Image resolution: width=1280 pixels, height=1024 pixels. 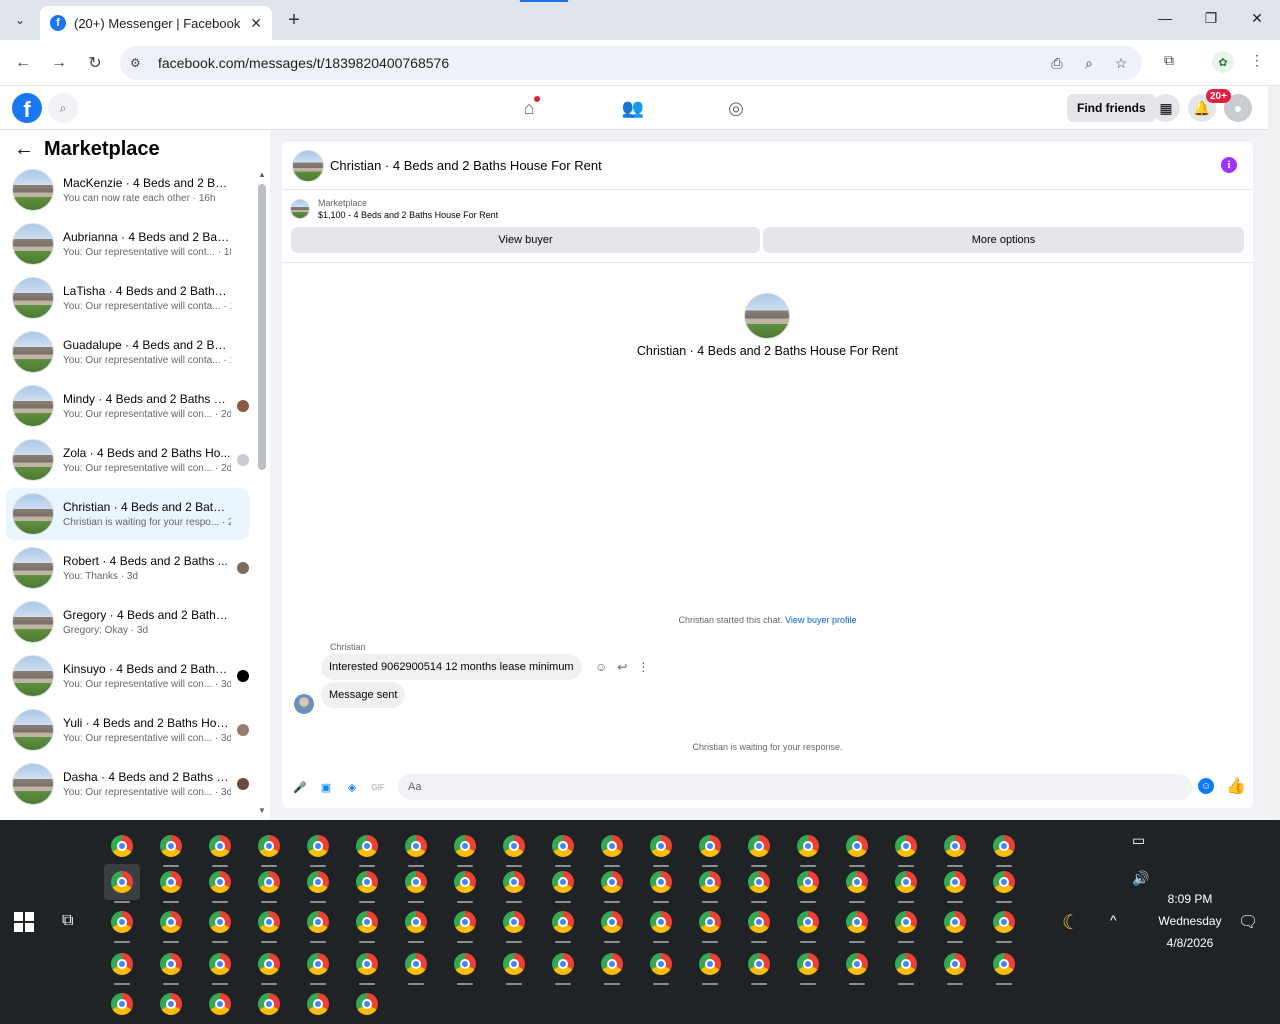 I want to click on more-icon: ⋮, so click(x=643, y=667).